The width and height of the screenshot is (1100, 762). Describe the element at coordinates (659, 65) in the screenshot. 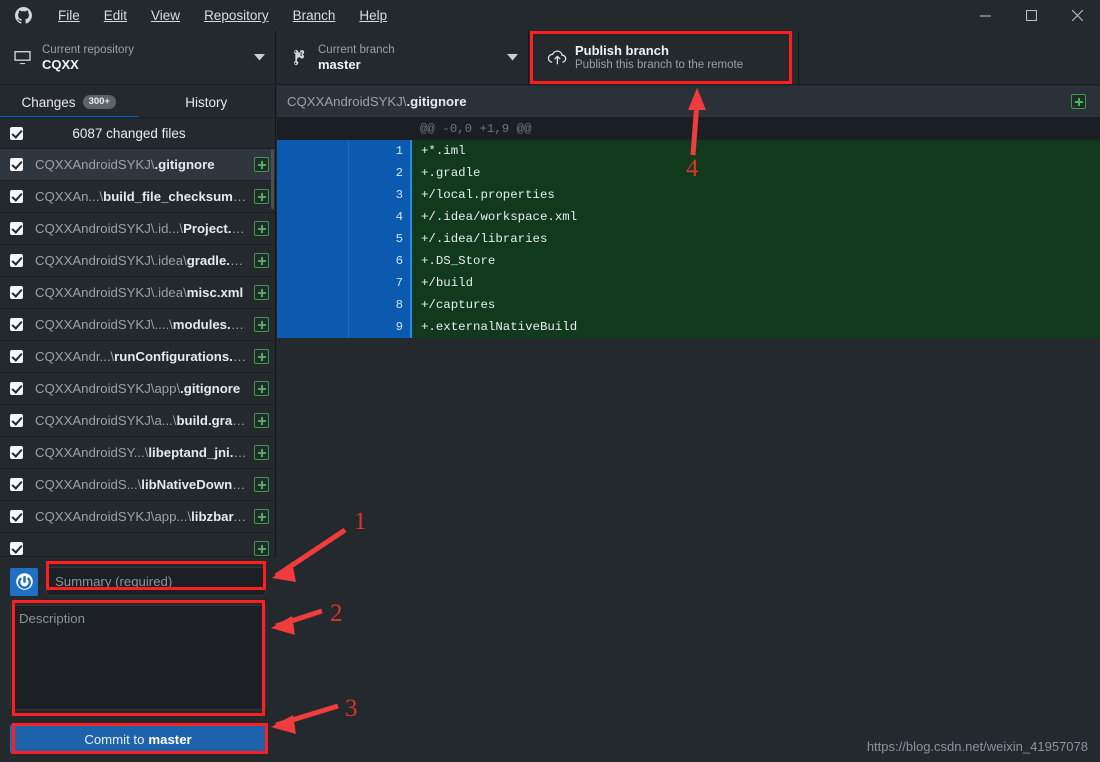

I see `publish-branch-subtitle: Publish this branch to the remote` at that location.